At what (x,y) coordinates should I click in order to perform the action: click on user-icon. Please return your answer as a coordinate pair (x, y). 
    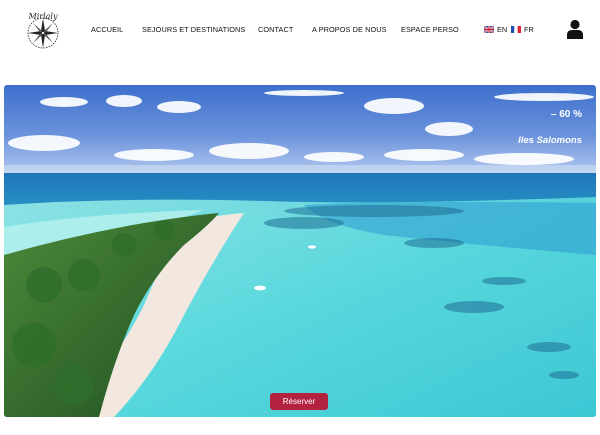
    Looking at the image, I should click on (575, 29).